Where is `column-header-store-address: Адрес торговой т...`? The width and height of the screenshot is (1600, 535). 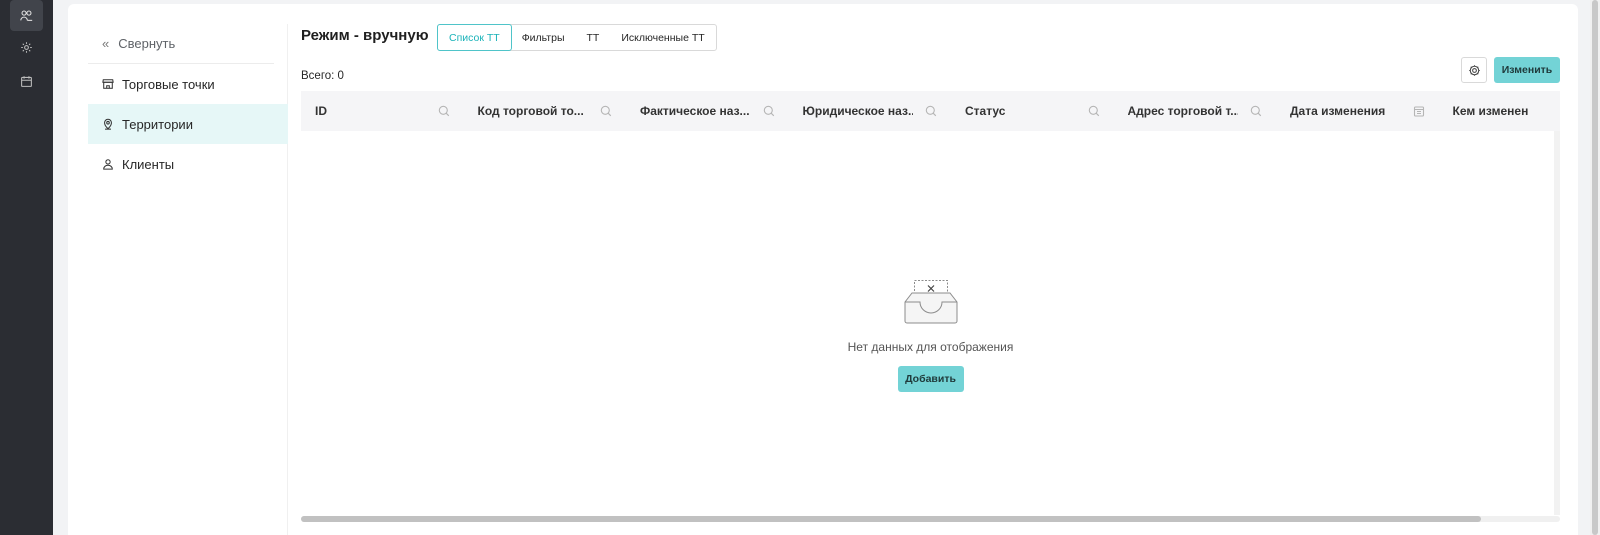
column-header-store-address: Адрес торговой т... is located at coordinates (1195, 111).